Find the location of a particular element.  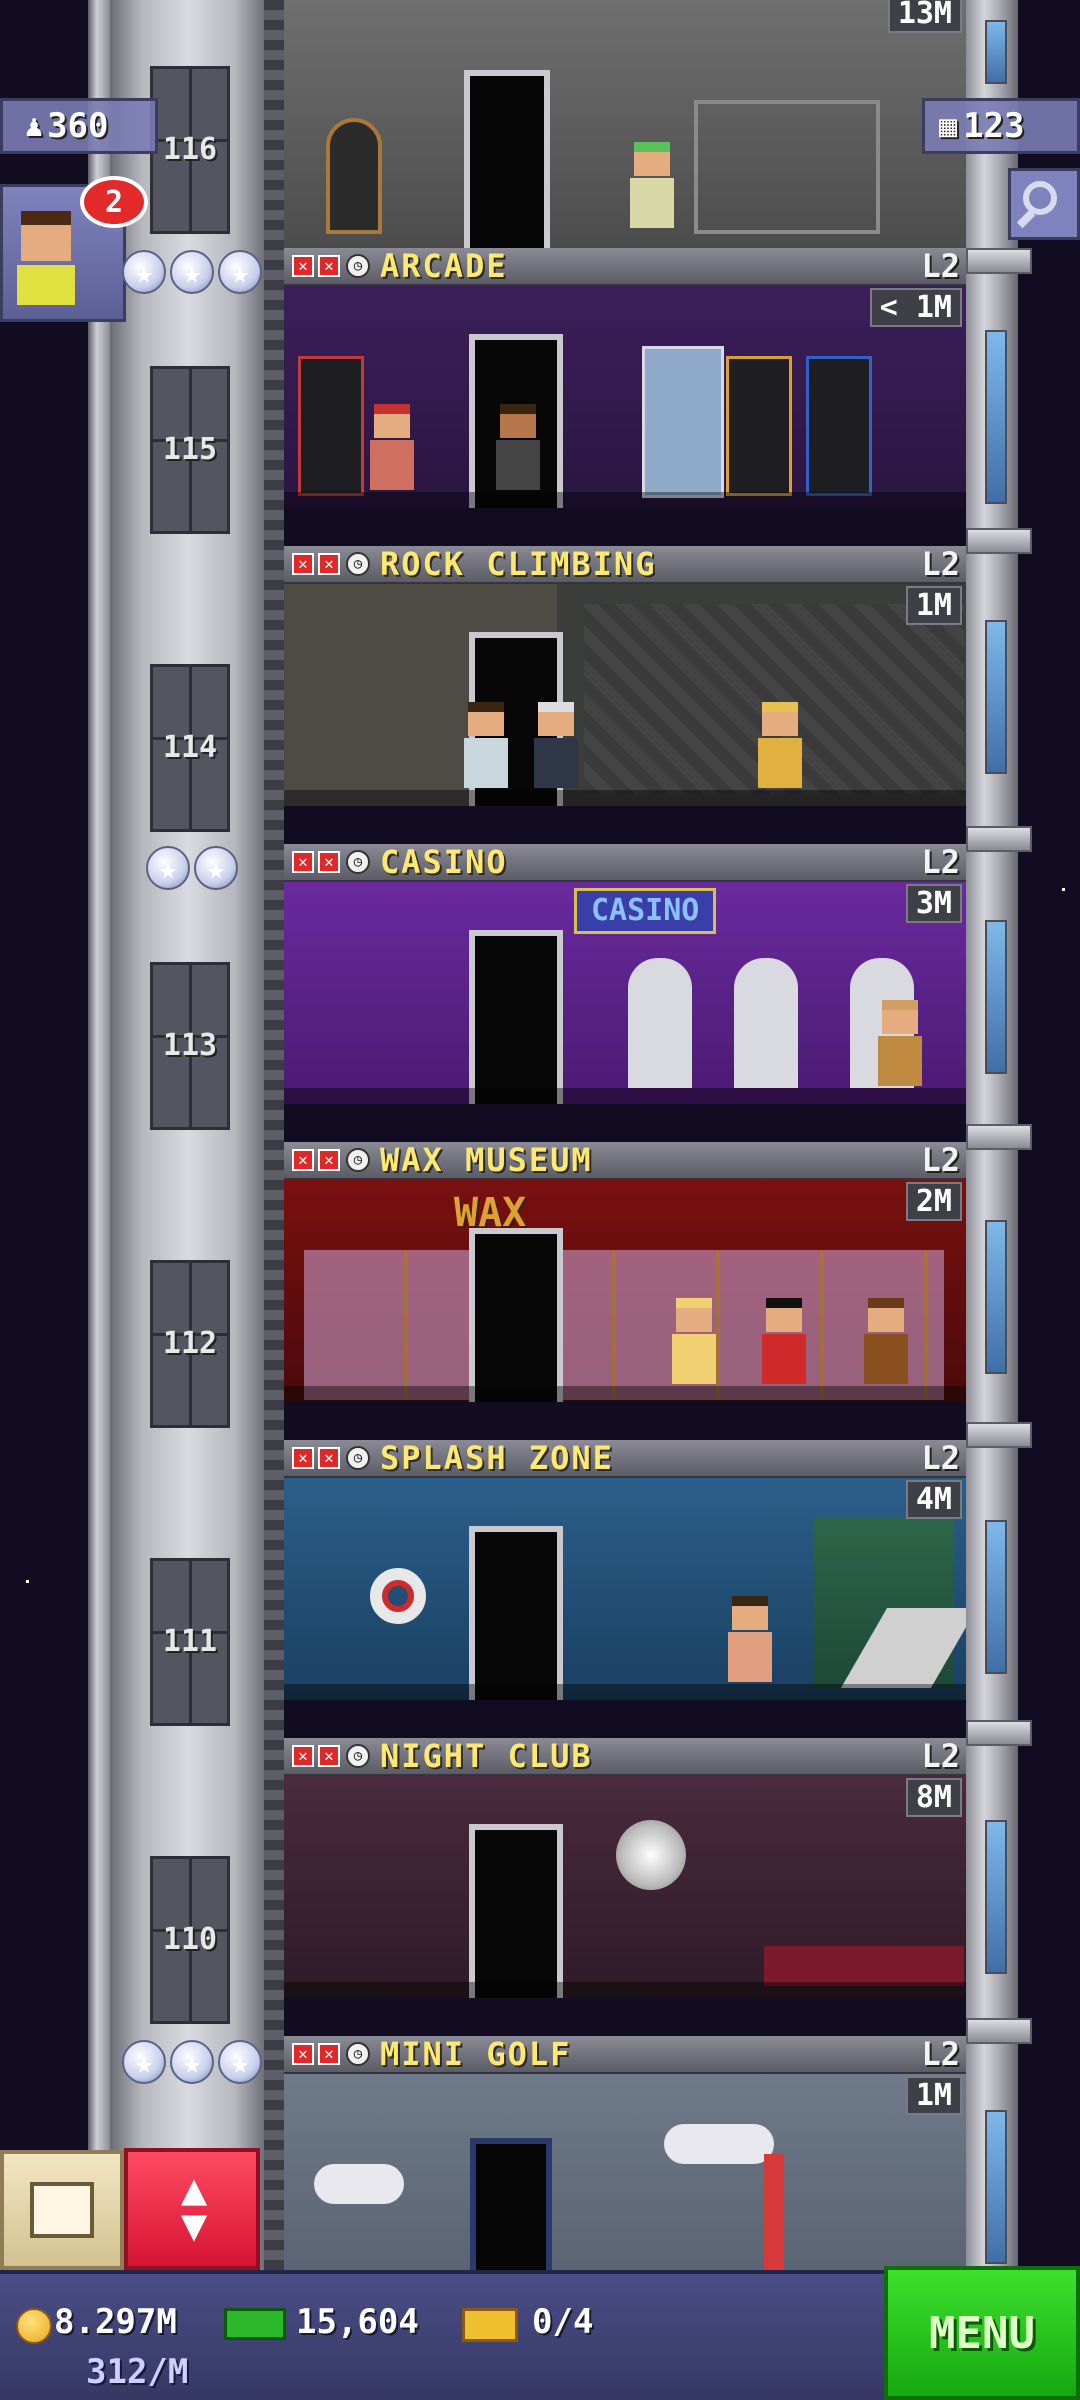

floor-income: < 1M is located at coordinates (915, 307).